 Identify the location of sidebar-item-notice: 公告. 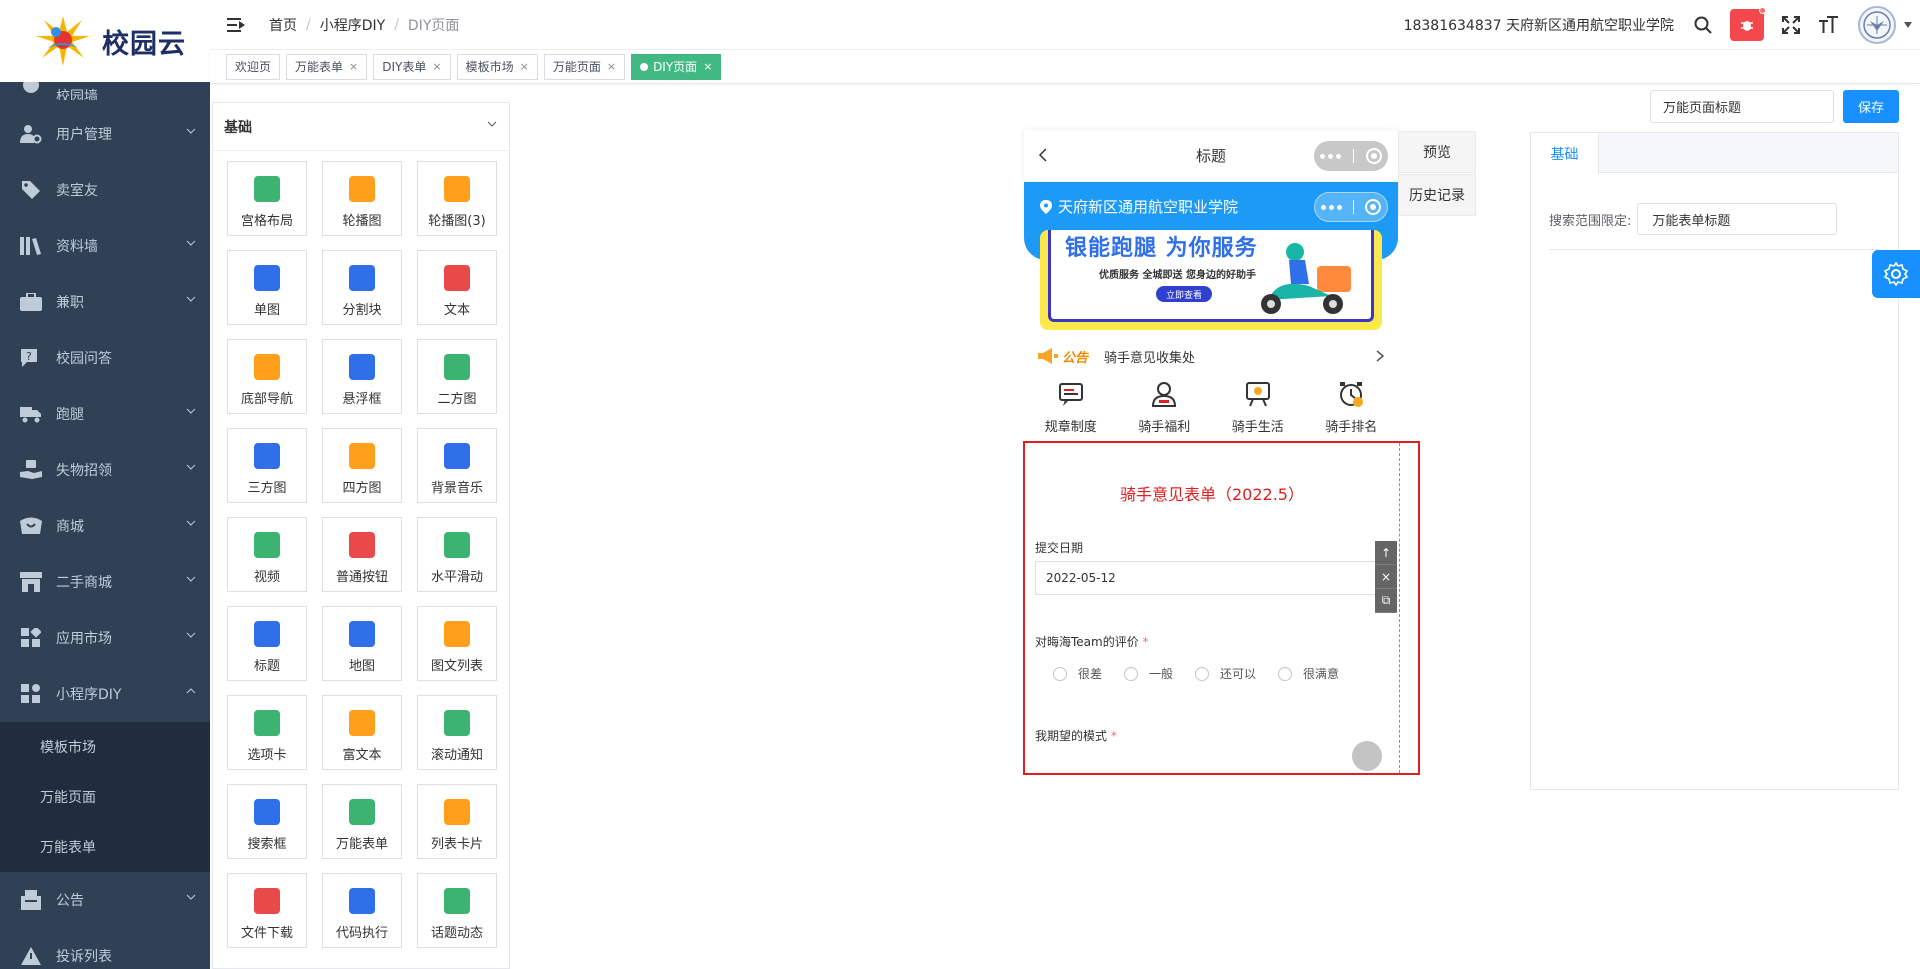
(105, 900).